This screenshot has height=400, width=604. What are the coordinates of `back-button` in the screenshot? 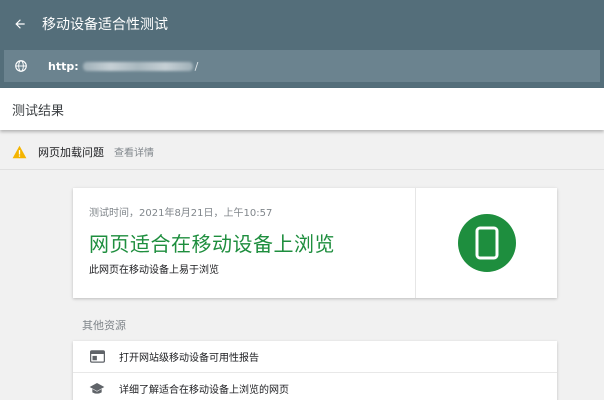 It's located at (20, 24).